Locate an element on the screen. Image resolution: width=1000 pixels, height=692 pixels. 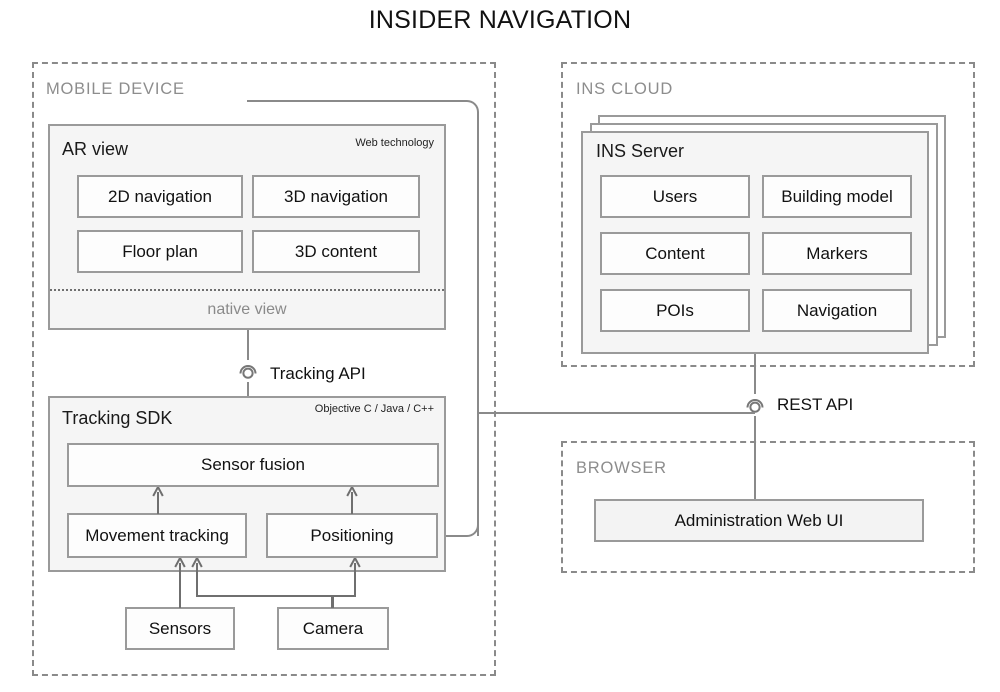
arrow-movement-to-fusion is located at coordinates (158, 500).